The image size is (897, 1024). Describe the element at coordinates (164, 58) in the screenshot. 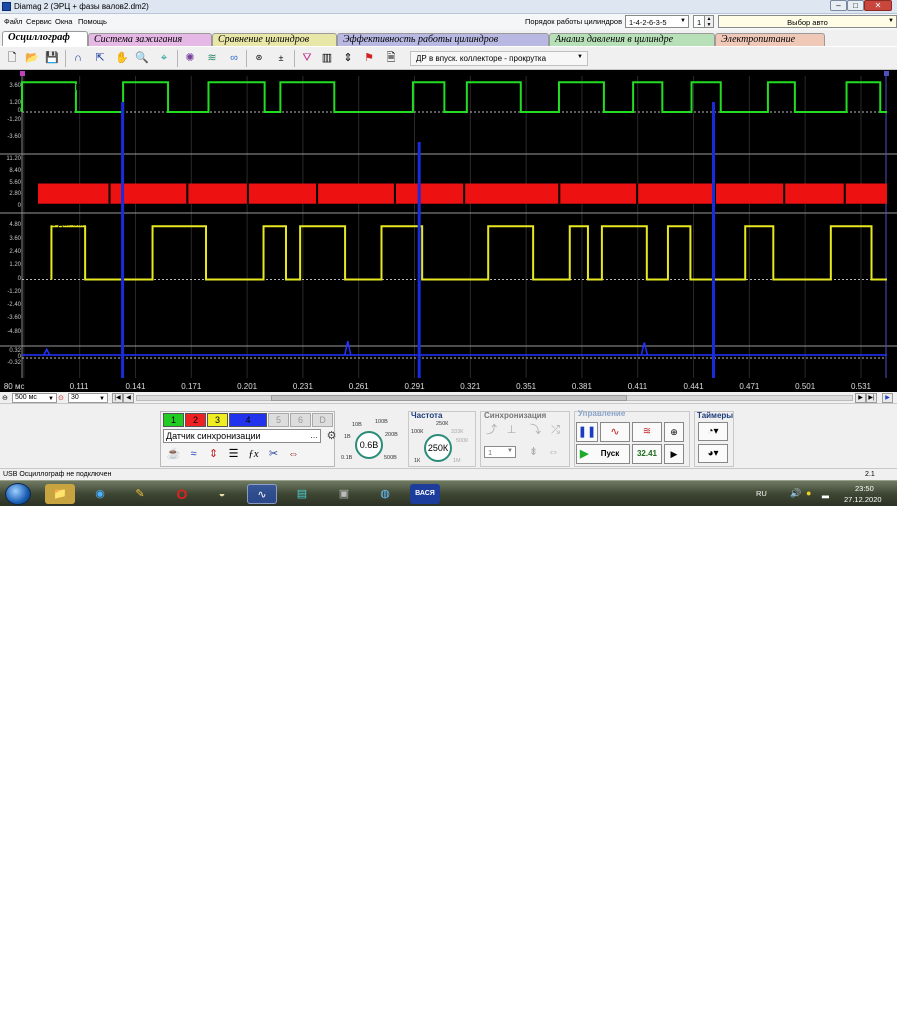

I see `fit-icon: ⌖` at that location.